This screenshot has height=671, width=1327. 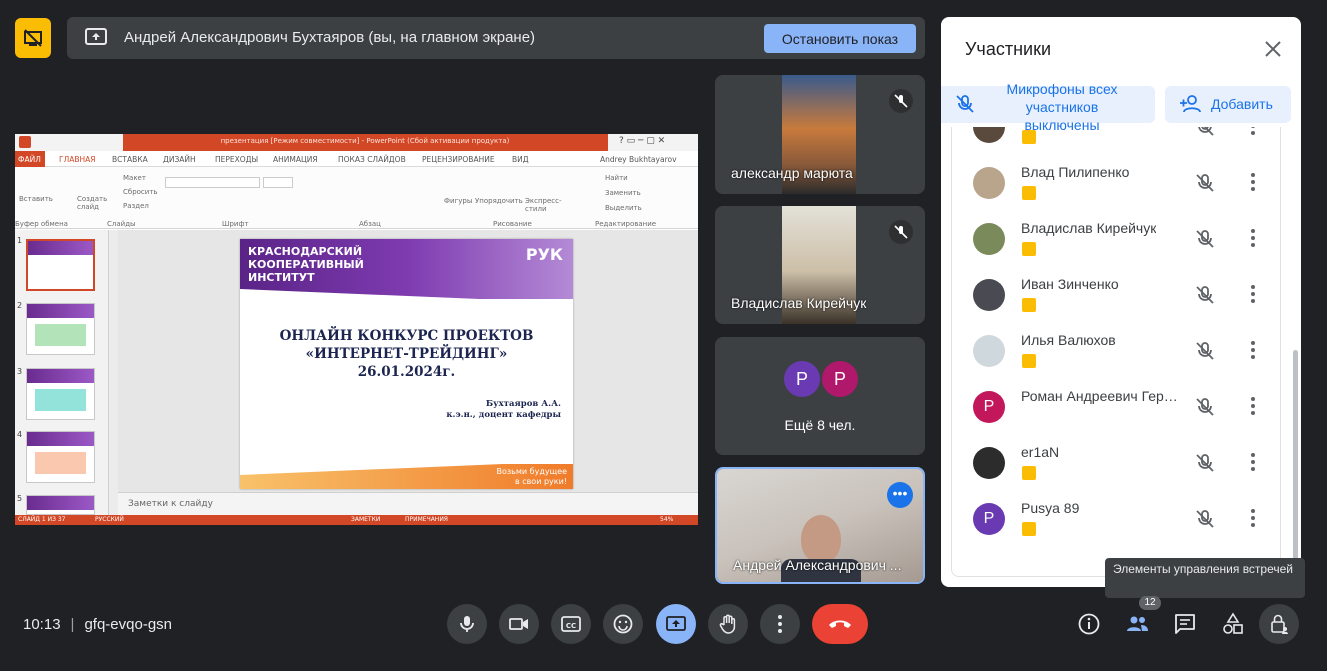 I want to click on participant-name: Иван Зинченко, so click(x=1070, y=284).